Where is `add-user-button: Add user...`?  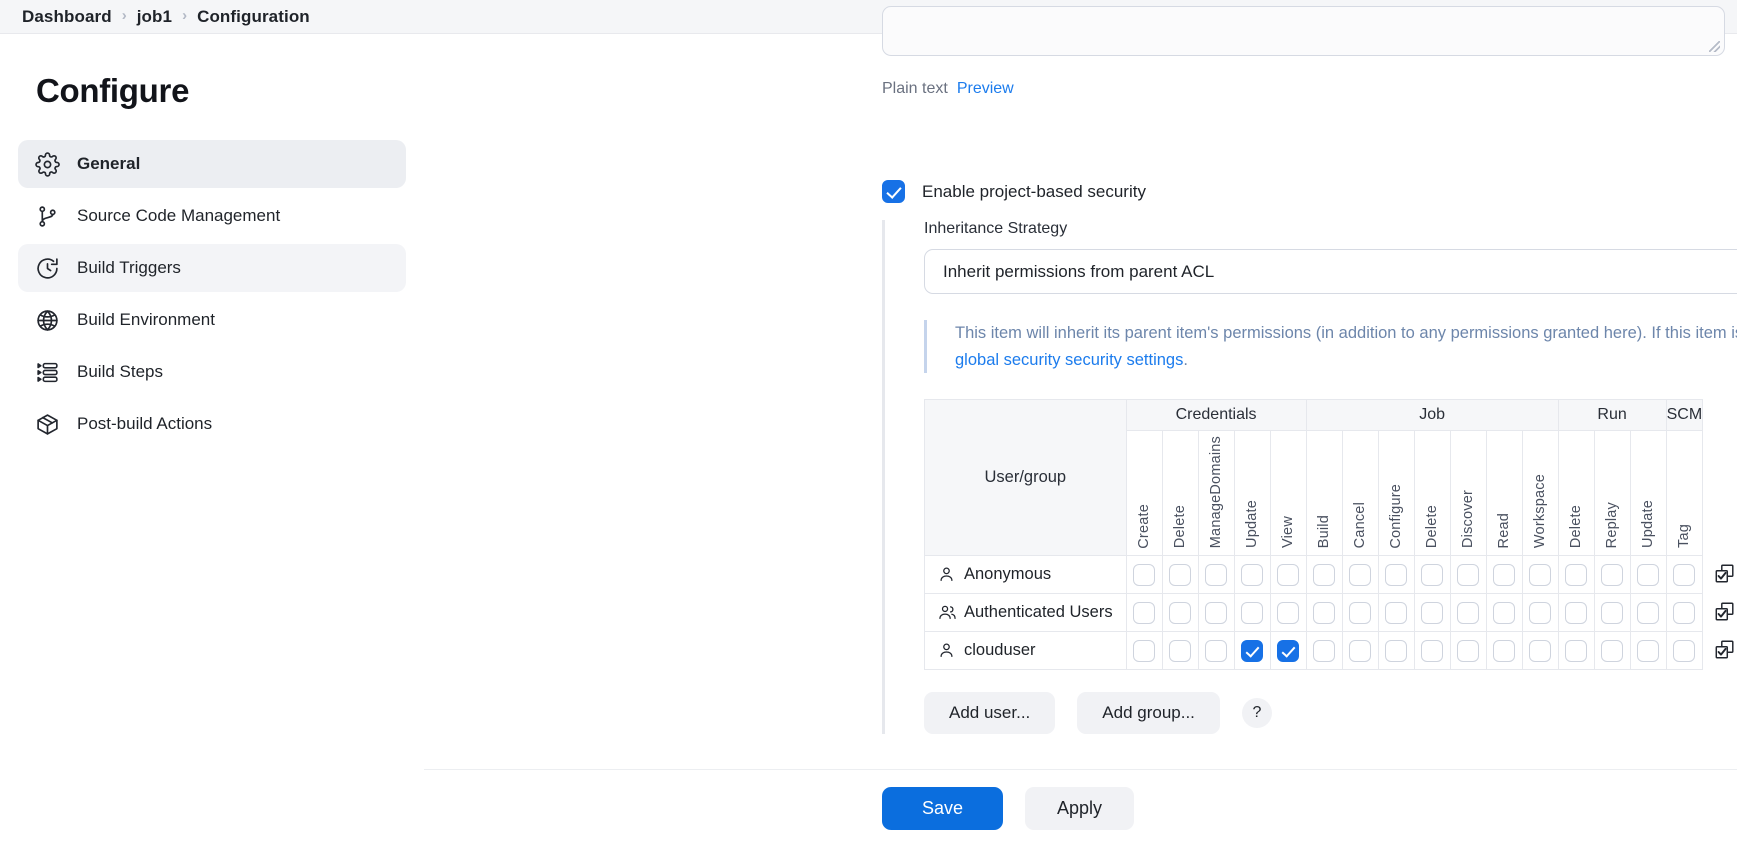
add-user-button: Add user... is located at coordinates (990, 713).